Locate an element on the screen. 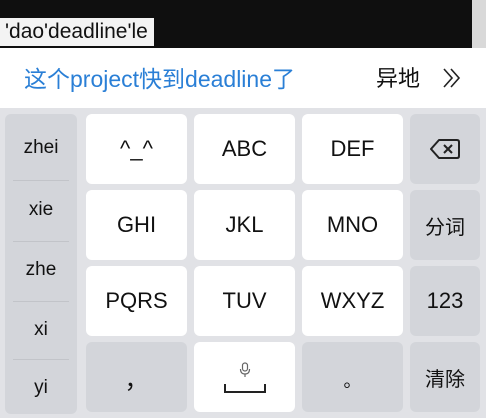 The height and width of the screenshot is (418, 486). space-bar-icon is located at coordinates (244, 388).